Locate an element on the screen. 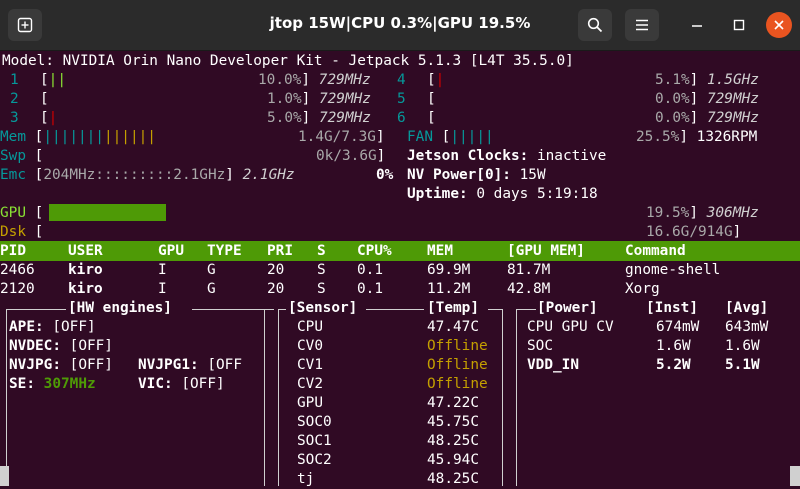 This screenshot has height=489, width=800. power-row-3-avg: 5.1W is located at coordinates (742, 365).